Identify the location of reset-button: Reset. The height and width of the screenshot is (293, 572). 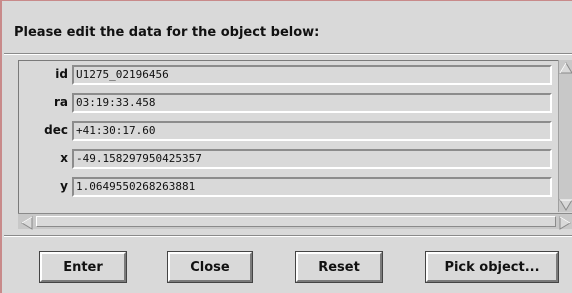
(339, 267).